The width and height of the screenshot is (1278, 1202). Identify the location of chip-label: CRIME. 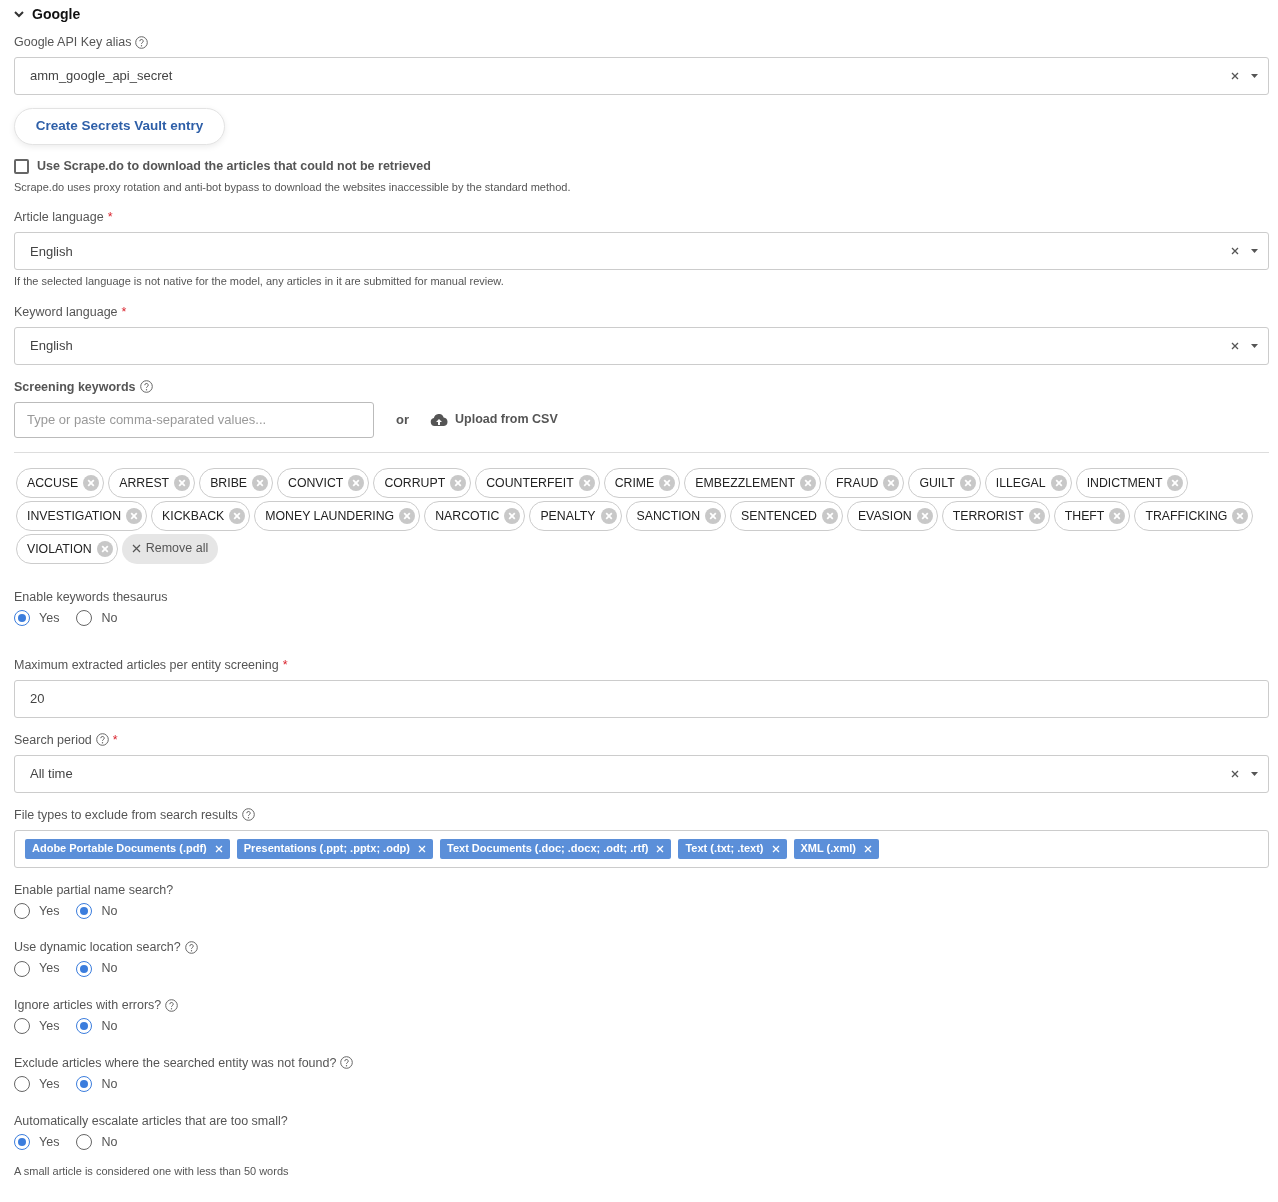
(634, 483).